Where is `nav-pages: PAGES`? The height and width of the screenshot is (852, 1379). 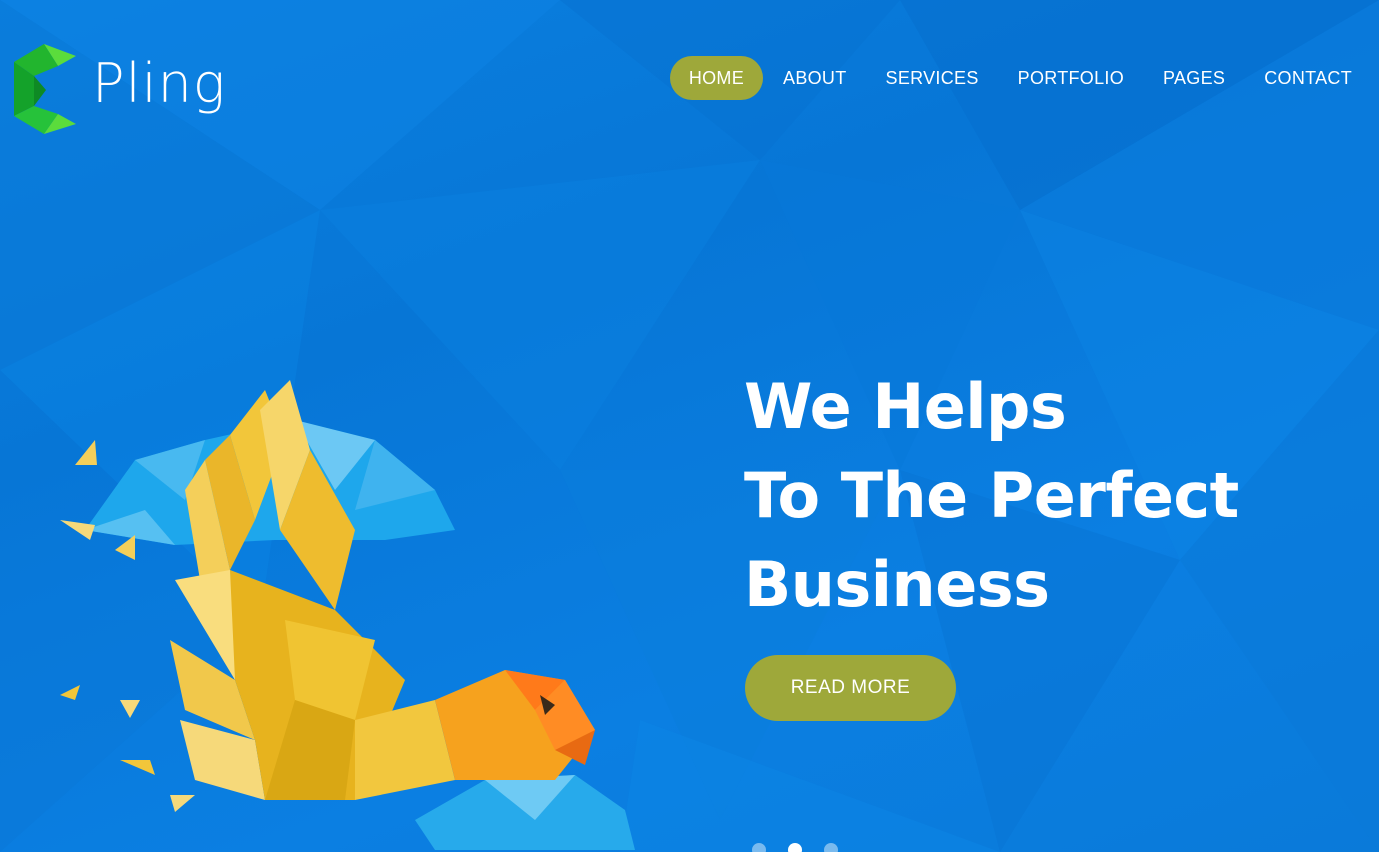
nav-pages: PAGES is located at coordinates (1194, 78).